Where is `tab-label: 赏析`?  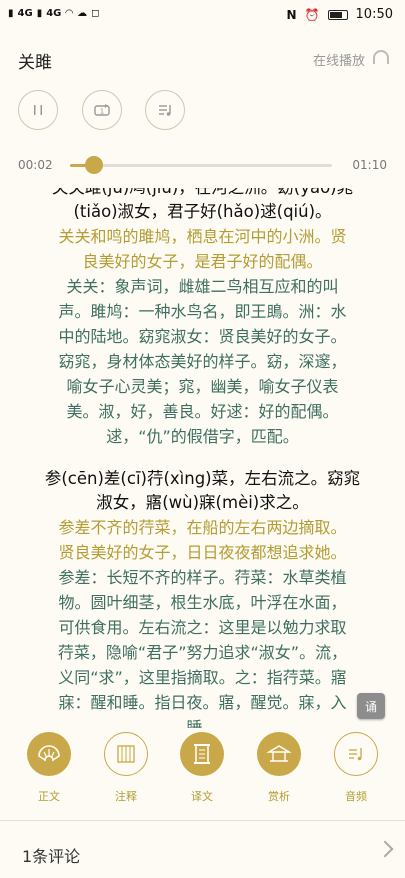
tab-label: 赏析 is located at coordinates (279, 796).